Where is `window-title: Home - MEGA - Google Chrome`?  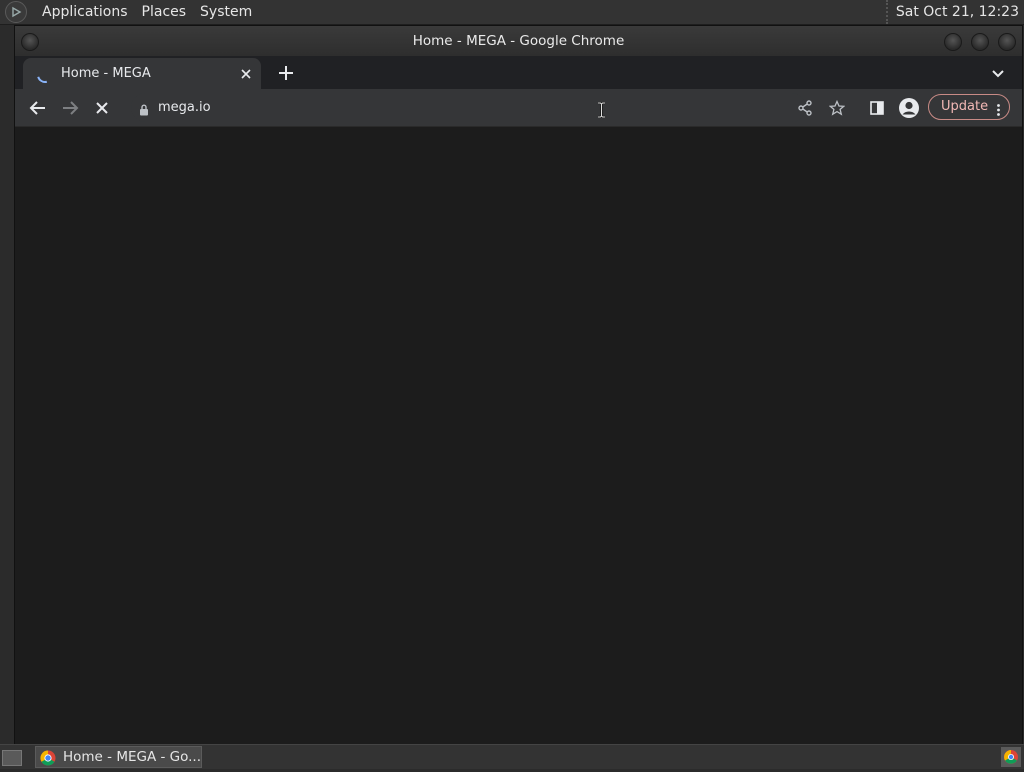 window-title: Home - MEGA - Google Chrome is located at coordinates (518, 41).